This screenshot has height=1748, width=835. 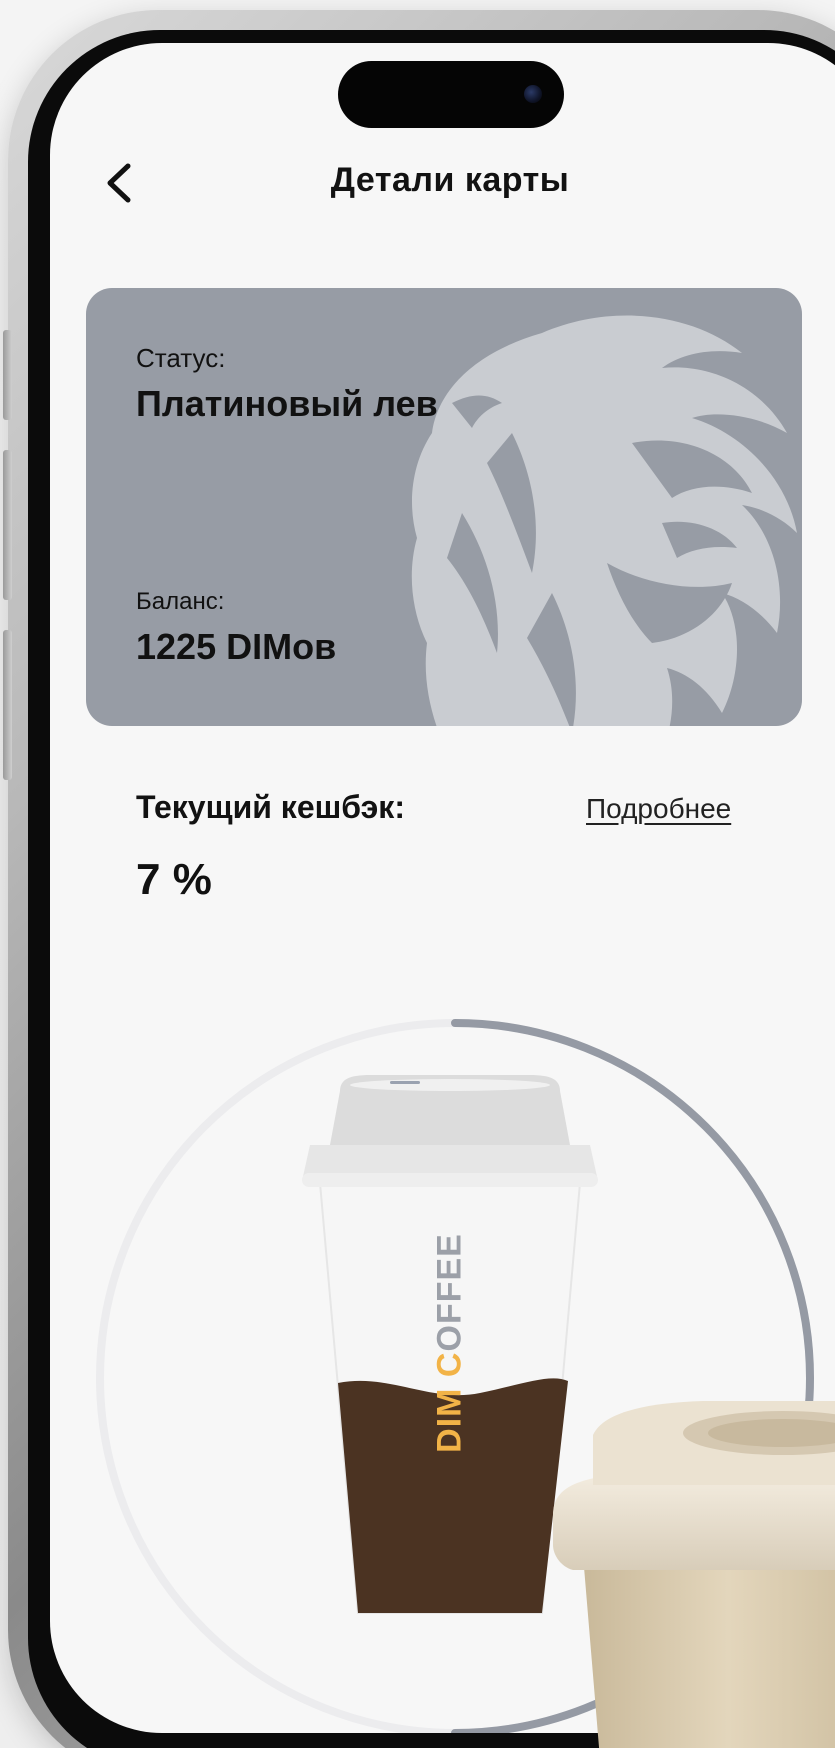 What do you see at coordinates (449, 1364) in the screenshot?
I see `brand-c: C` at bounding box center [449, 1364].